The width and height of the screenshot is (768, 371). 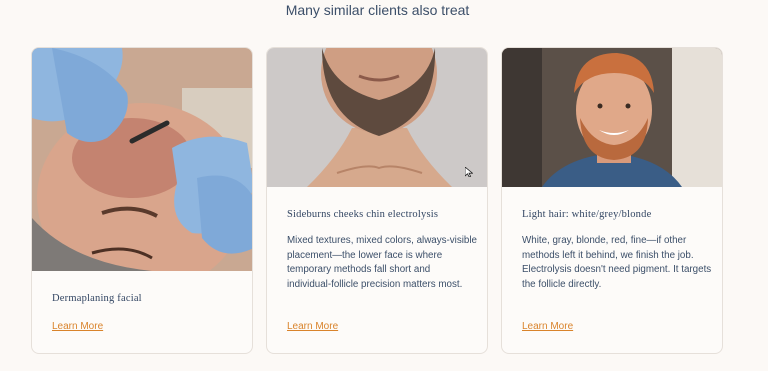 What do you see at coordinates (469, 172) in the screenshot?
I see `mouse-cursor-icon` at bounding box center [469, 172].